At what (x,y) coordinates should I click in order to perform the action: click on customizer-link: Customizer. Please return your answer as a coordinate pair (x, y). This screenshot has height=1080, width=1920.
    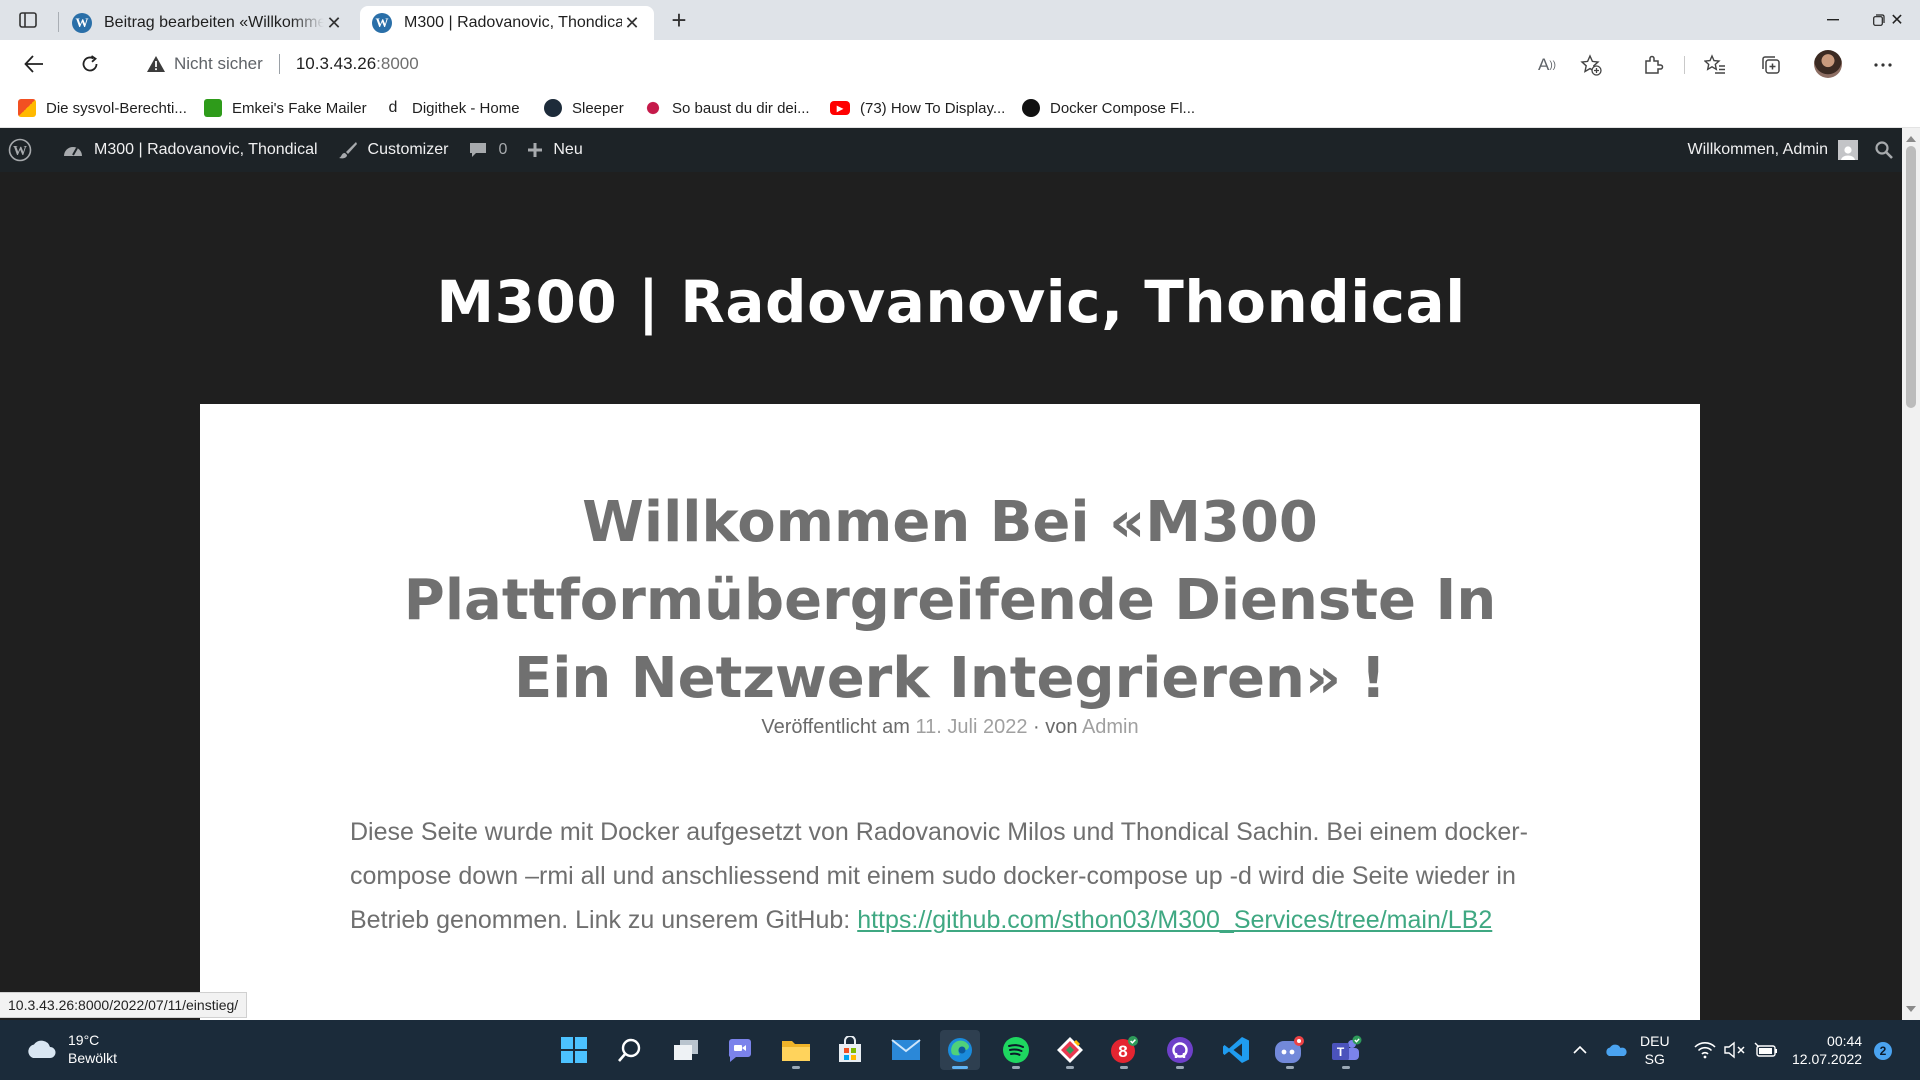
    Looking at the image, I should click on (393, 150).